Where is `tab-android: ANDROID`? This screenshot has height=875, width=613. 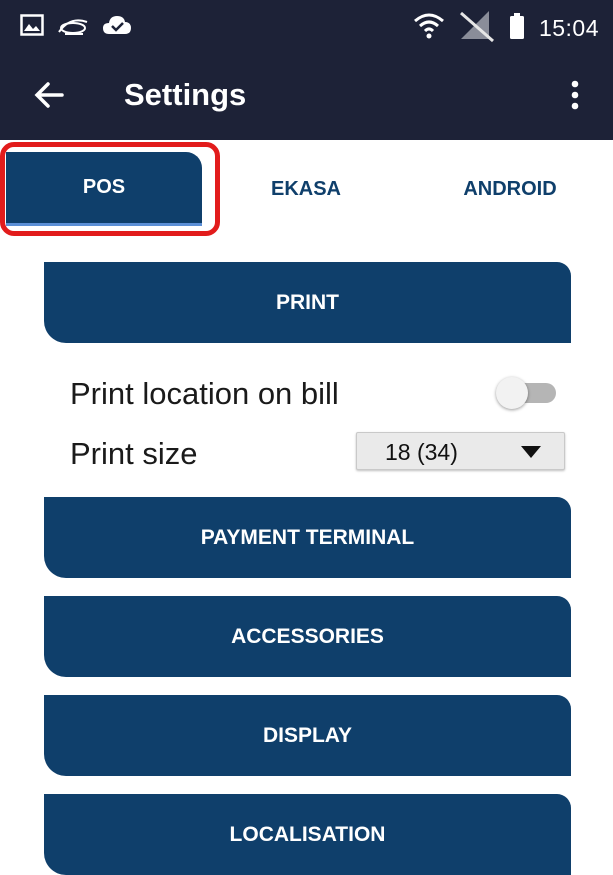 tab-android: ANDROID is located at coordinates (510, 189).